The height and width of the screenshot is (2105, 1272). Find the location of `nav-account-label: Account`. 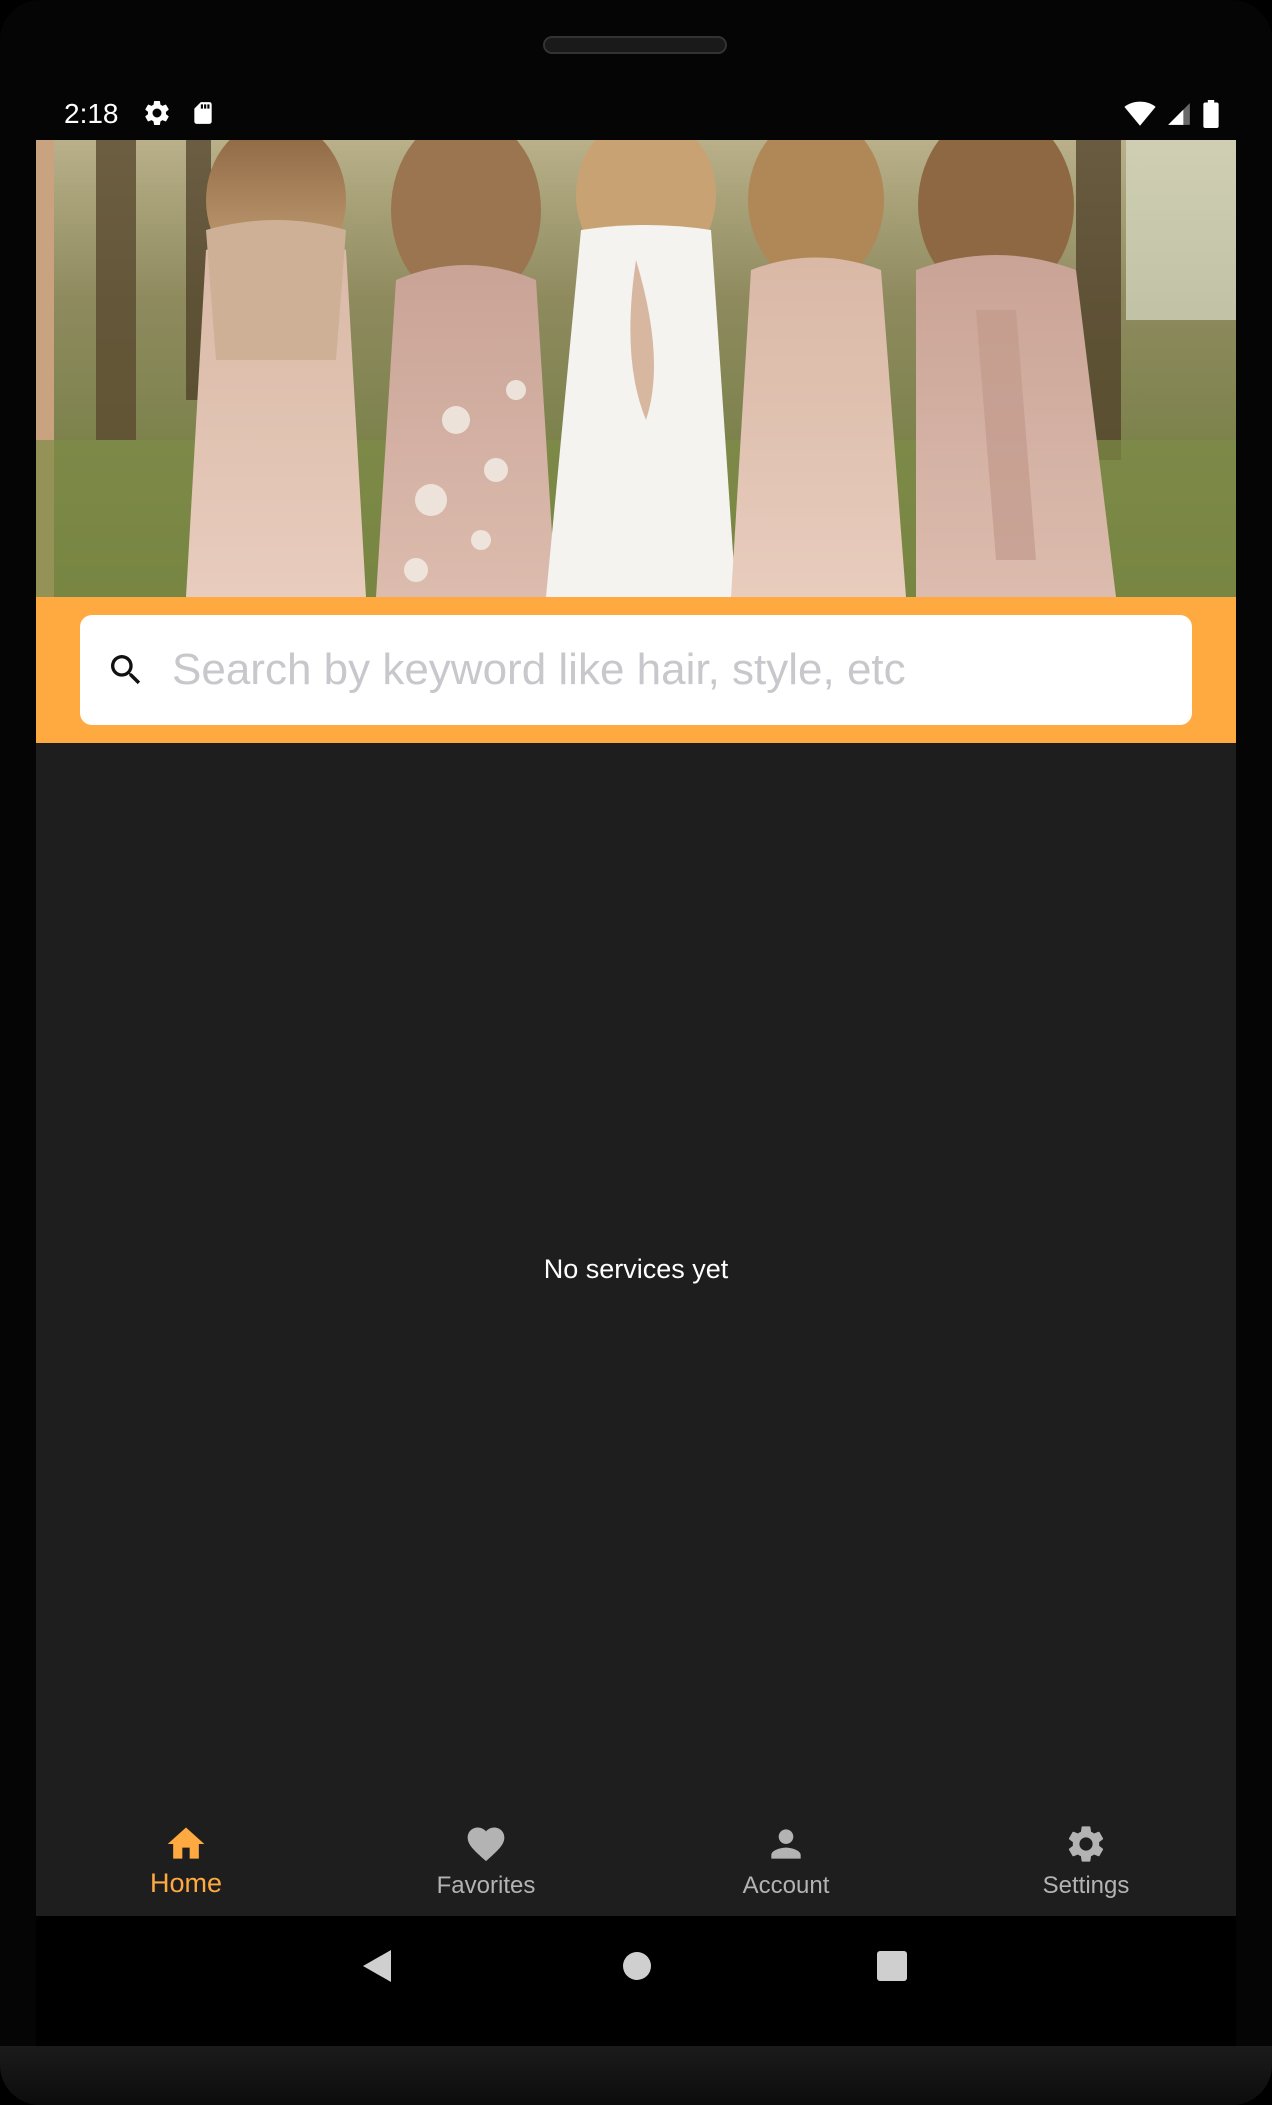

nav-account-label: Account is located at coordinates (786, 1885).